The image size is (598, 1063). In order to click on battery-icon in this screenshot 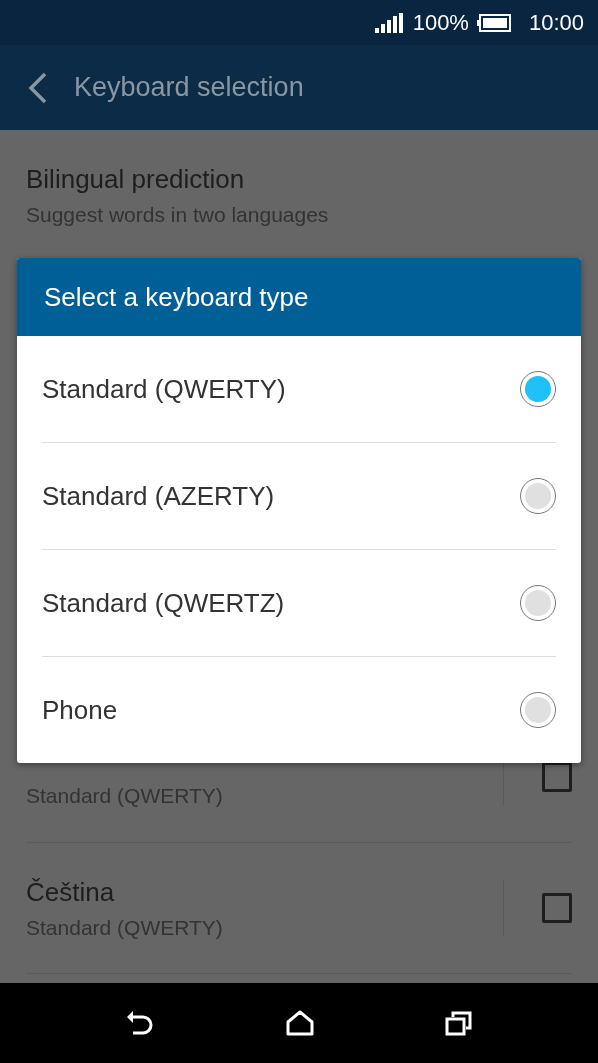, I will do `click(493, 22)`.